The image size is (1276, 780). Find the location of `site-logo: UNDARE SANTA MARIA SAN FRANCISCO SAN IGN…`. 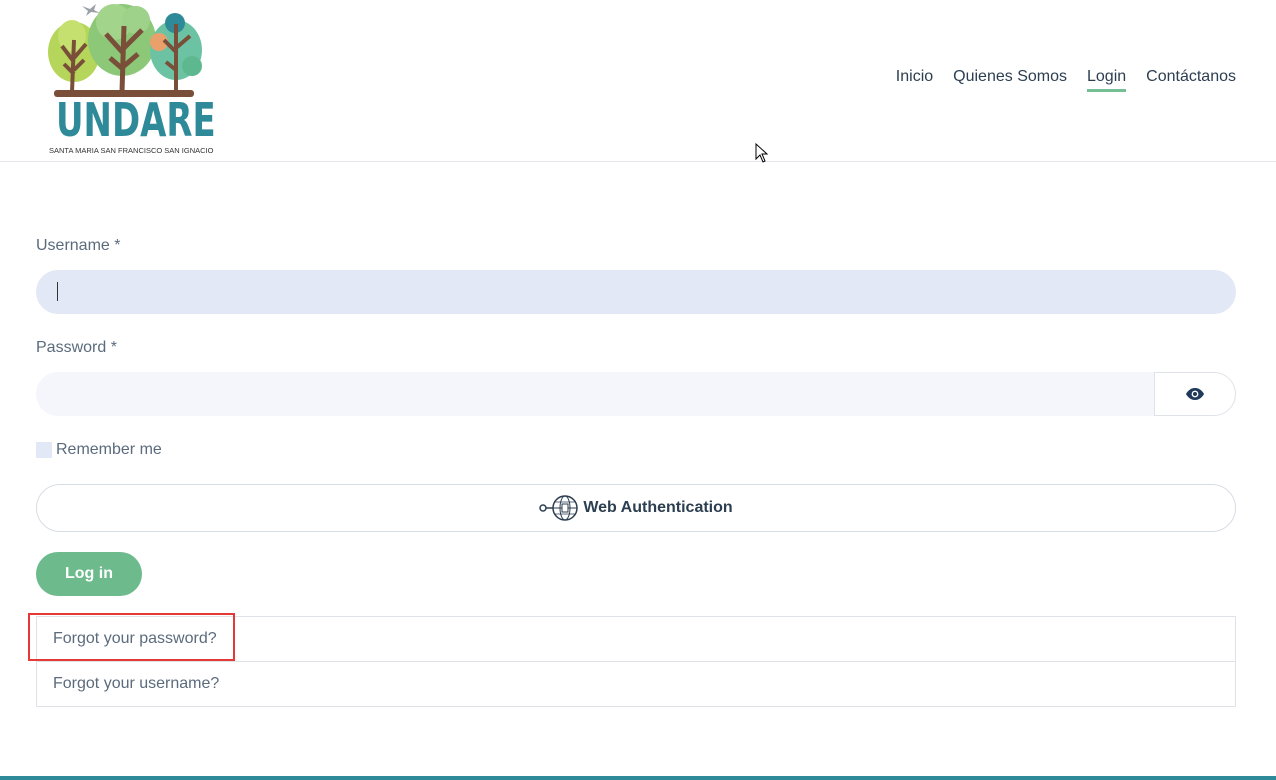

site-logo: UNDARE SANTA MARIA SAN FRANCISCO SAN IGN… is located at coordinates (130, 79).